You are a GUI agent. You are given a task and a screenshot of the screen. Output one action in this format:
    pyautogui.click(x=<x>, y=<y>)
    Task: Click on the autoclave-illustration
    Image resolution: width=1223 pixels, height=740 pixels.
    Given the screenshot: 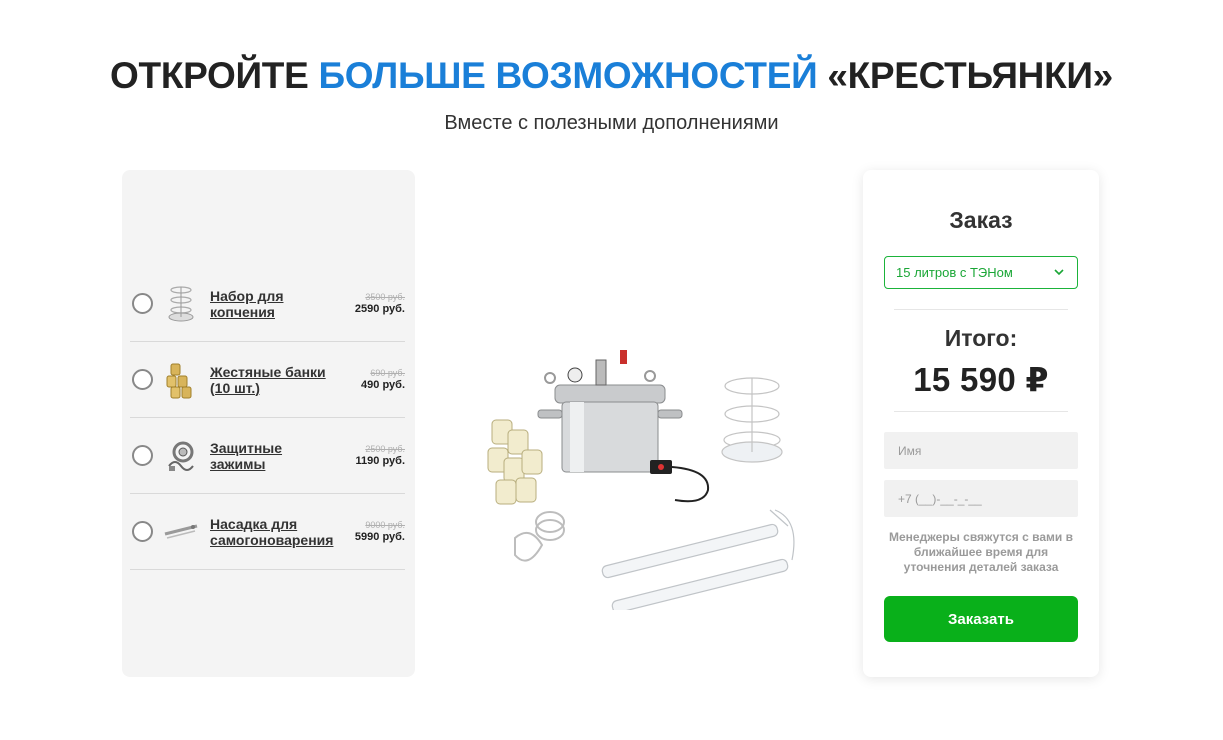 What is the action you would take?
    pyautogui.click(x=623, y=426)
    